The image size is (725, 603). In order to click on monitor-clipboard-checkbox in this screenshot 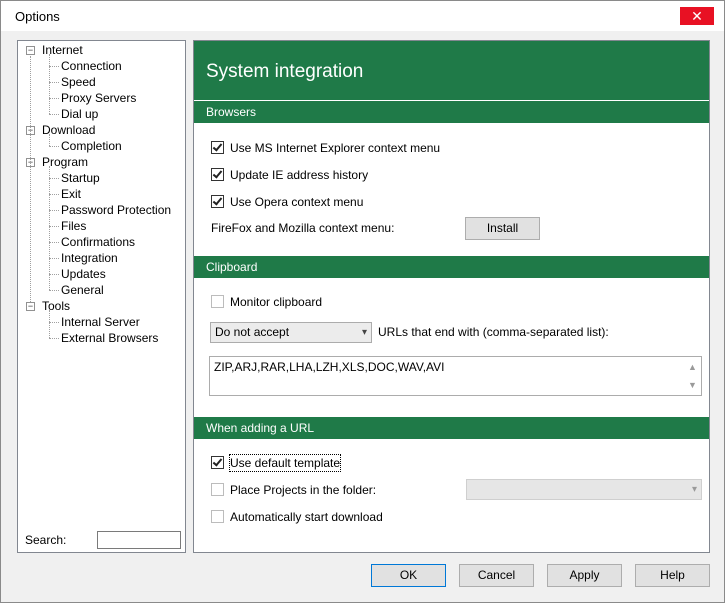, I will do `click(217, 301)`.